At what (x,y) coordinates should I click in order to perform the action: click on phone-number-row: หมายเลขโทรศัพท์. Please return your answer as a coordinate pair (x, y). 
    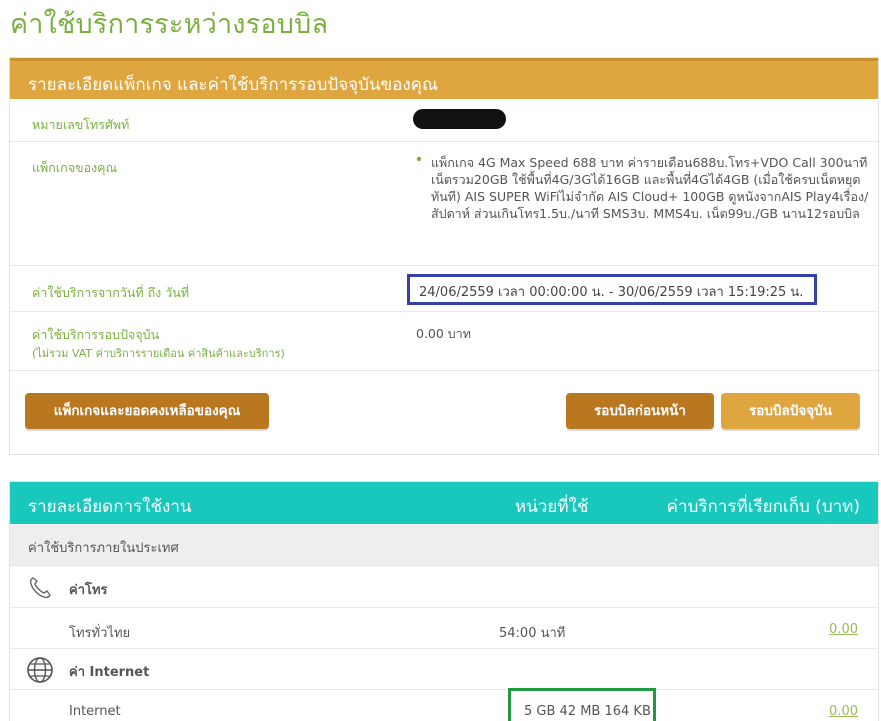
    Looking at the image, I should click on (444, 121).